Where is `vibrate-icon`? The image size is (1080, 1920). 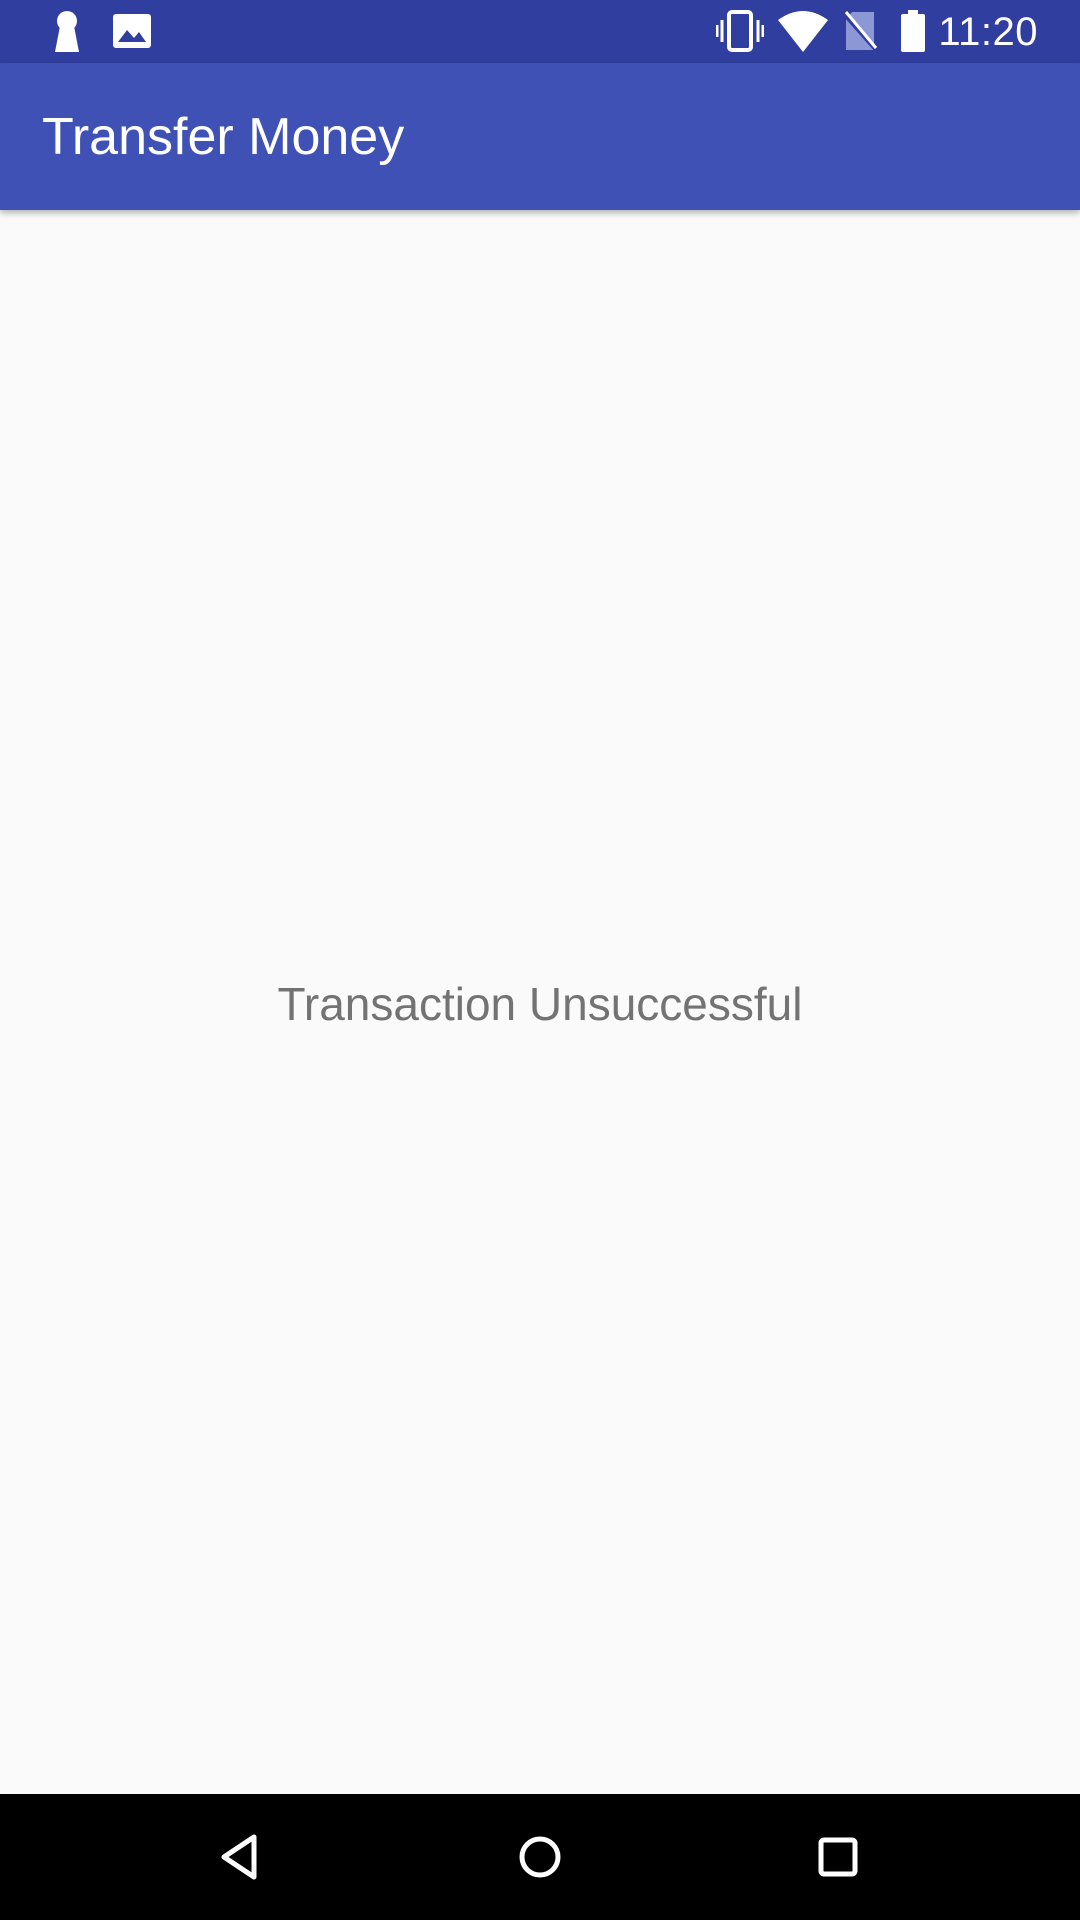
vibrate-icon is located at coordinates (740, 31).